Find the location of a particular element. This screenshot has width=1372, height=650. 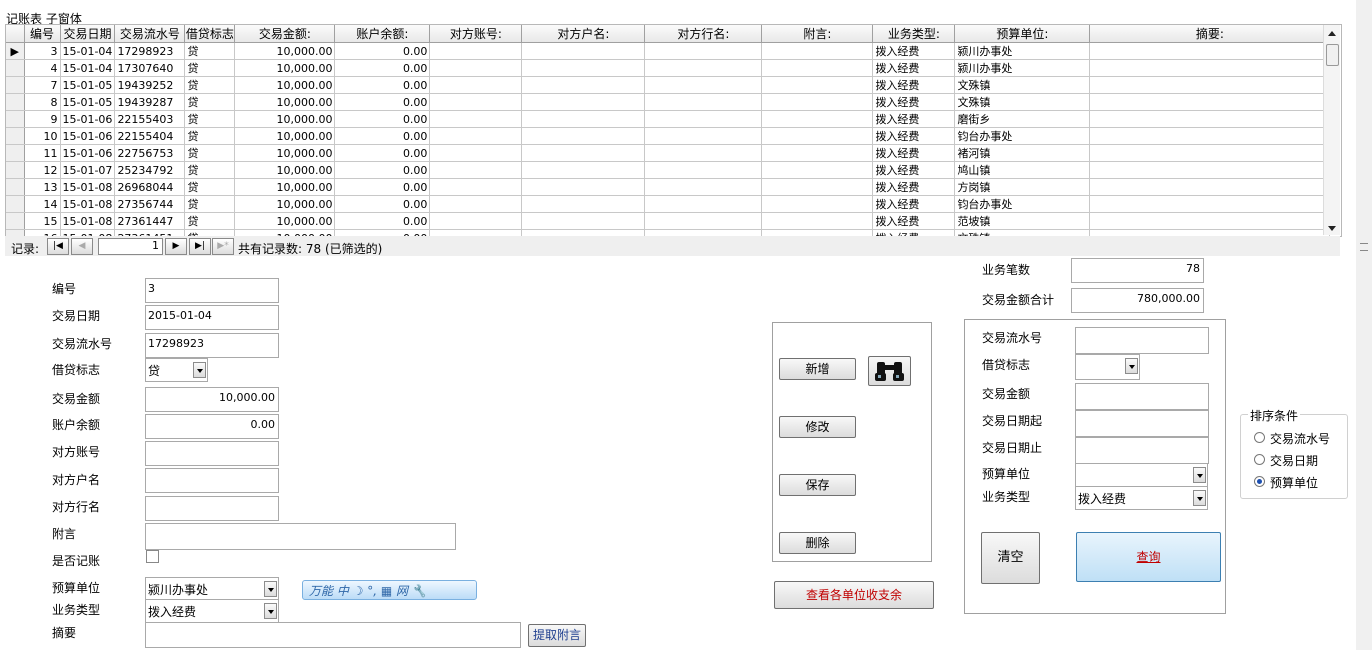

query-date-to-field is located at coordinates (1142, 450).